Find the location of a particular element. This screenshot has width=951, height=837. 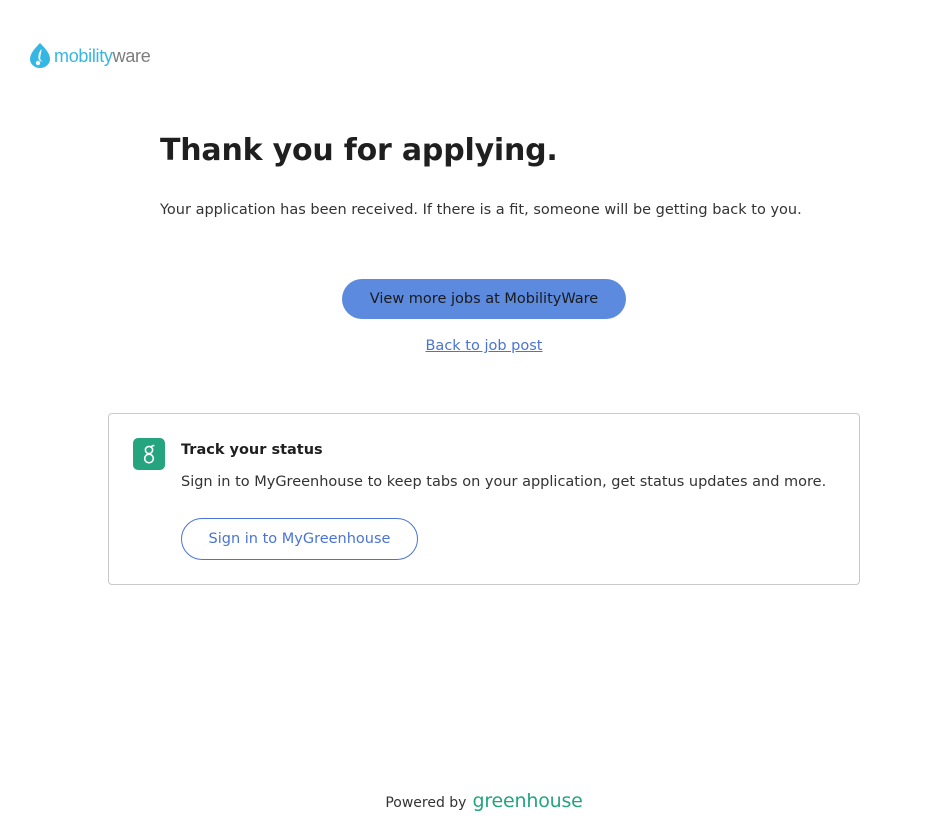

logo-wordmark: mobilityware is located at coordinates (102, 56).